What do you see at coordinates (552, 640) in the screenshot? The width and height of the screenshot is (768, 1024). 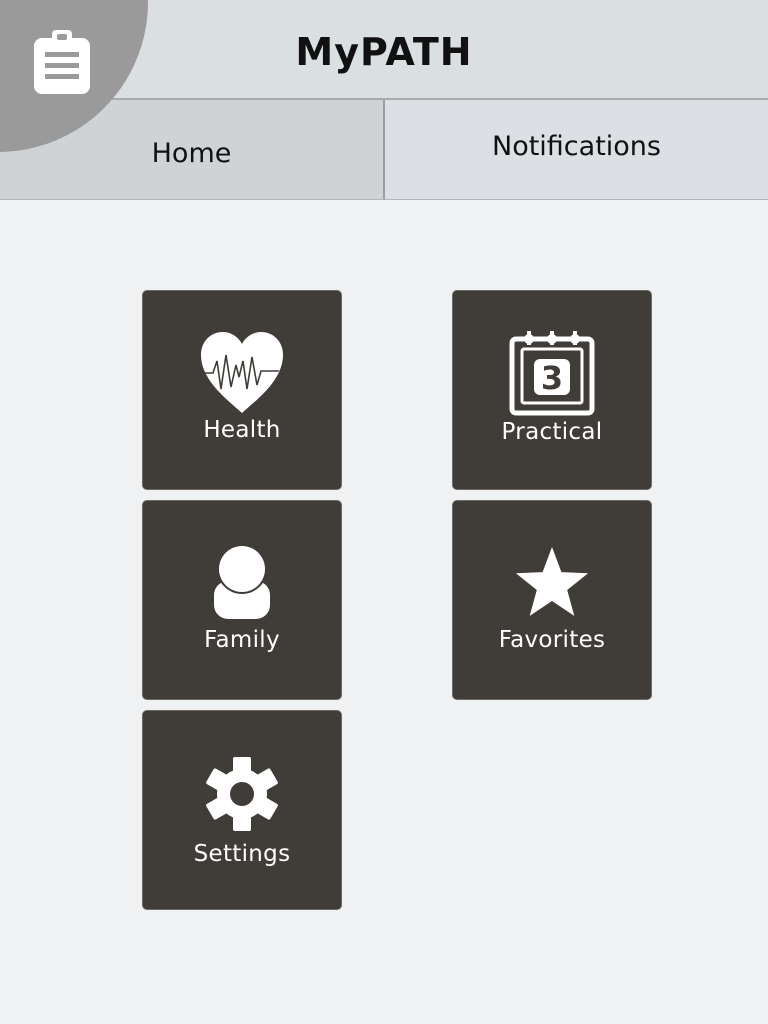 I see `tile-favorites-label: Favorites` at bounding box center [552, 640].